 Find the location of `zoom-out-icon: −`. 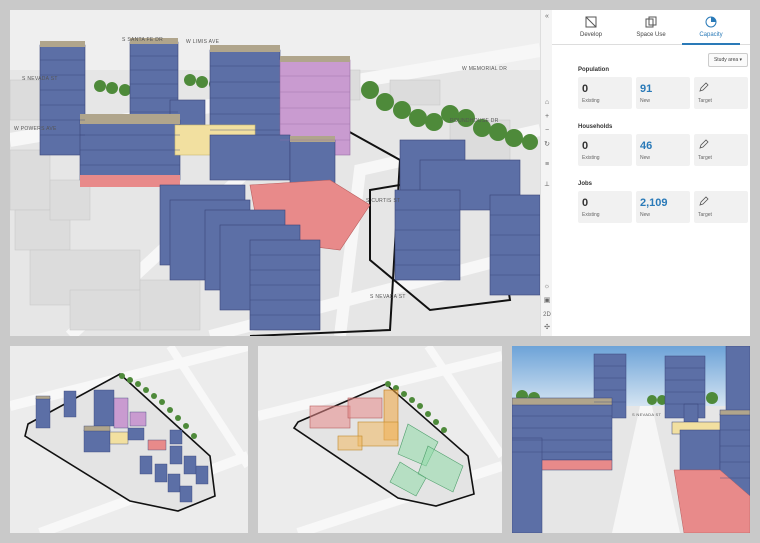

zoom-out-icon: − is located at coordinates (547, 131).